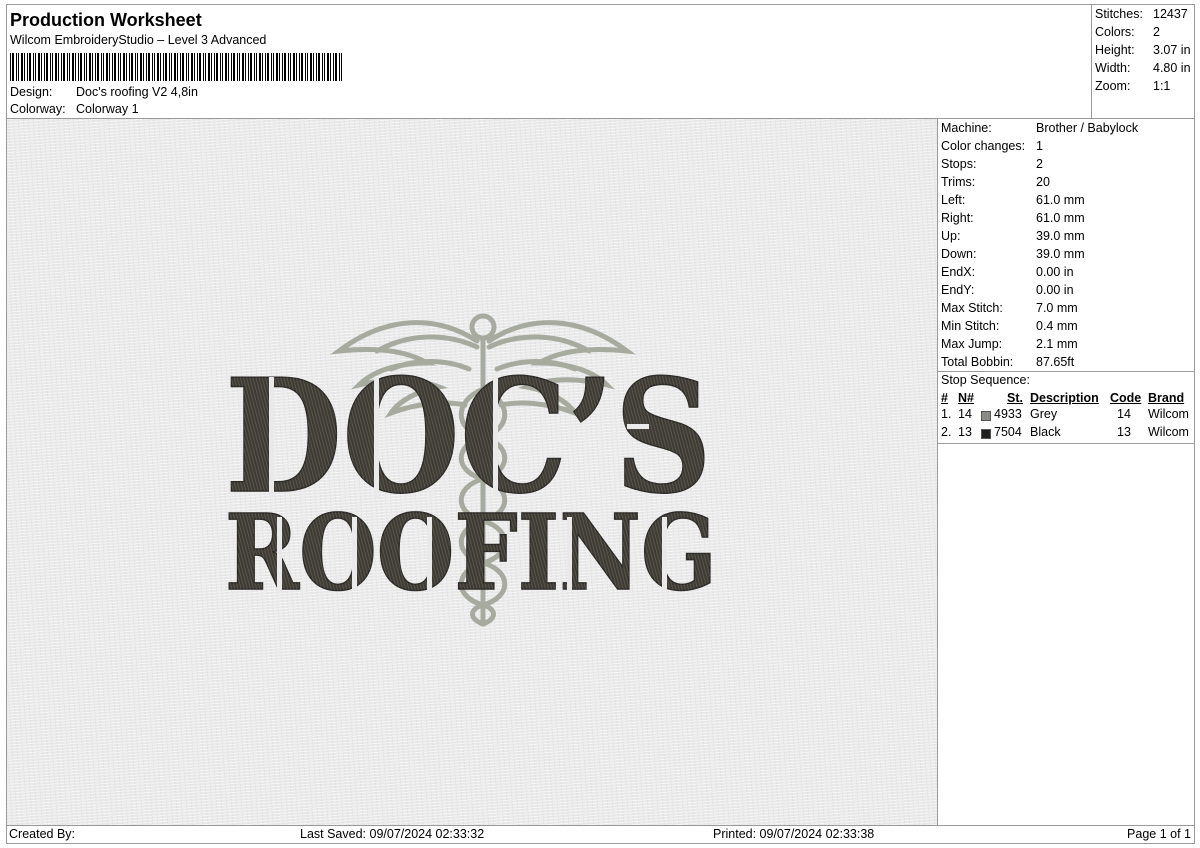 The height and width of the screenshot is (848, 1200). Describe the element at coordinates (992, 146) in the screenshot. I see `detail-row: Color changes: 1` at that location.